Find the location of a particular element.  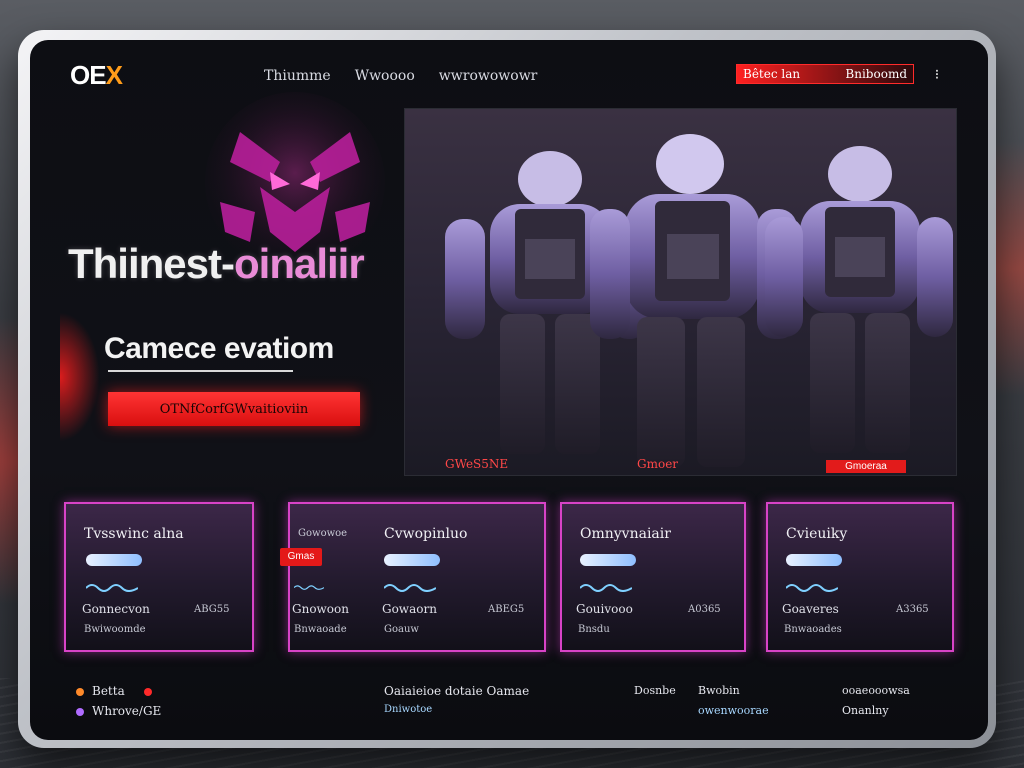

footer-col3-bottom: Onanlny is located at coordinates (865, 710).